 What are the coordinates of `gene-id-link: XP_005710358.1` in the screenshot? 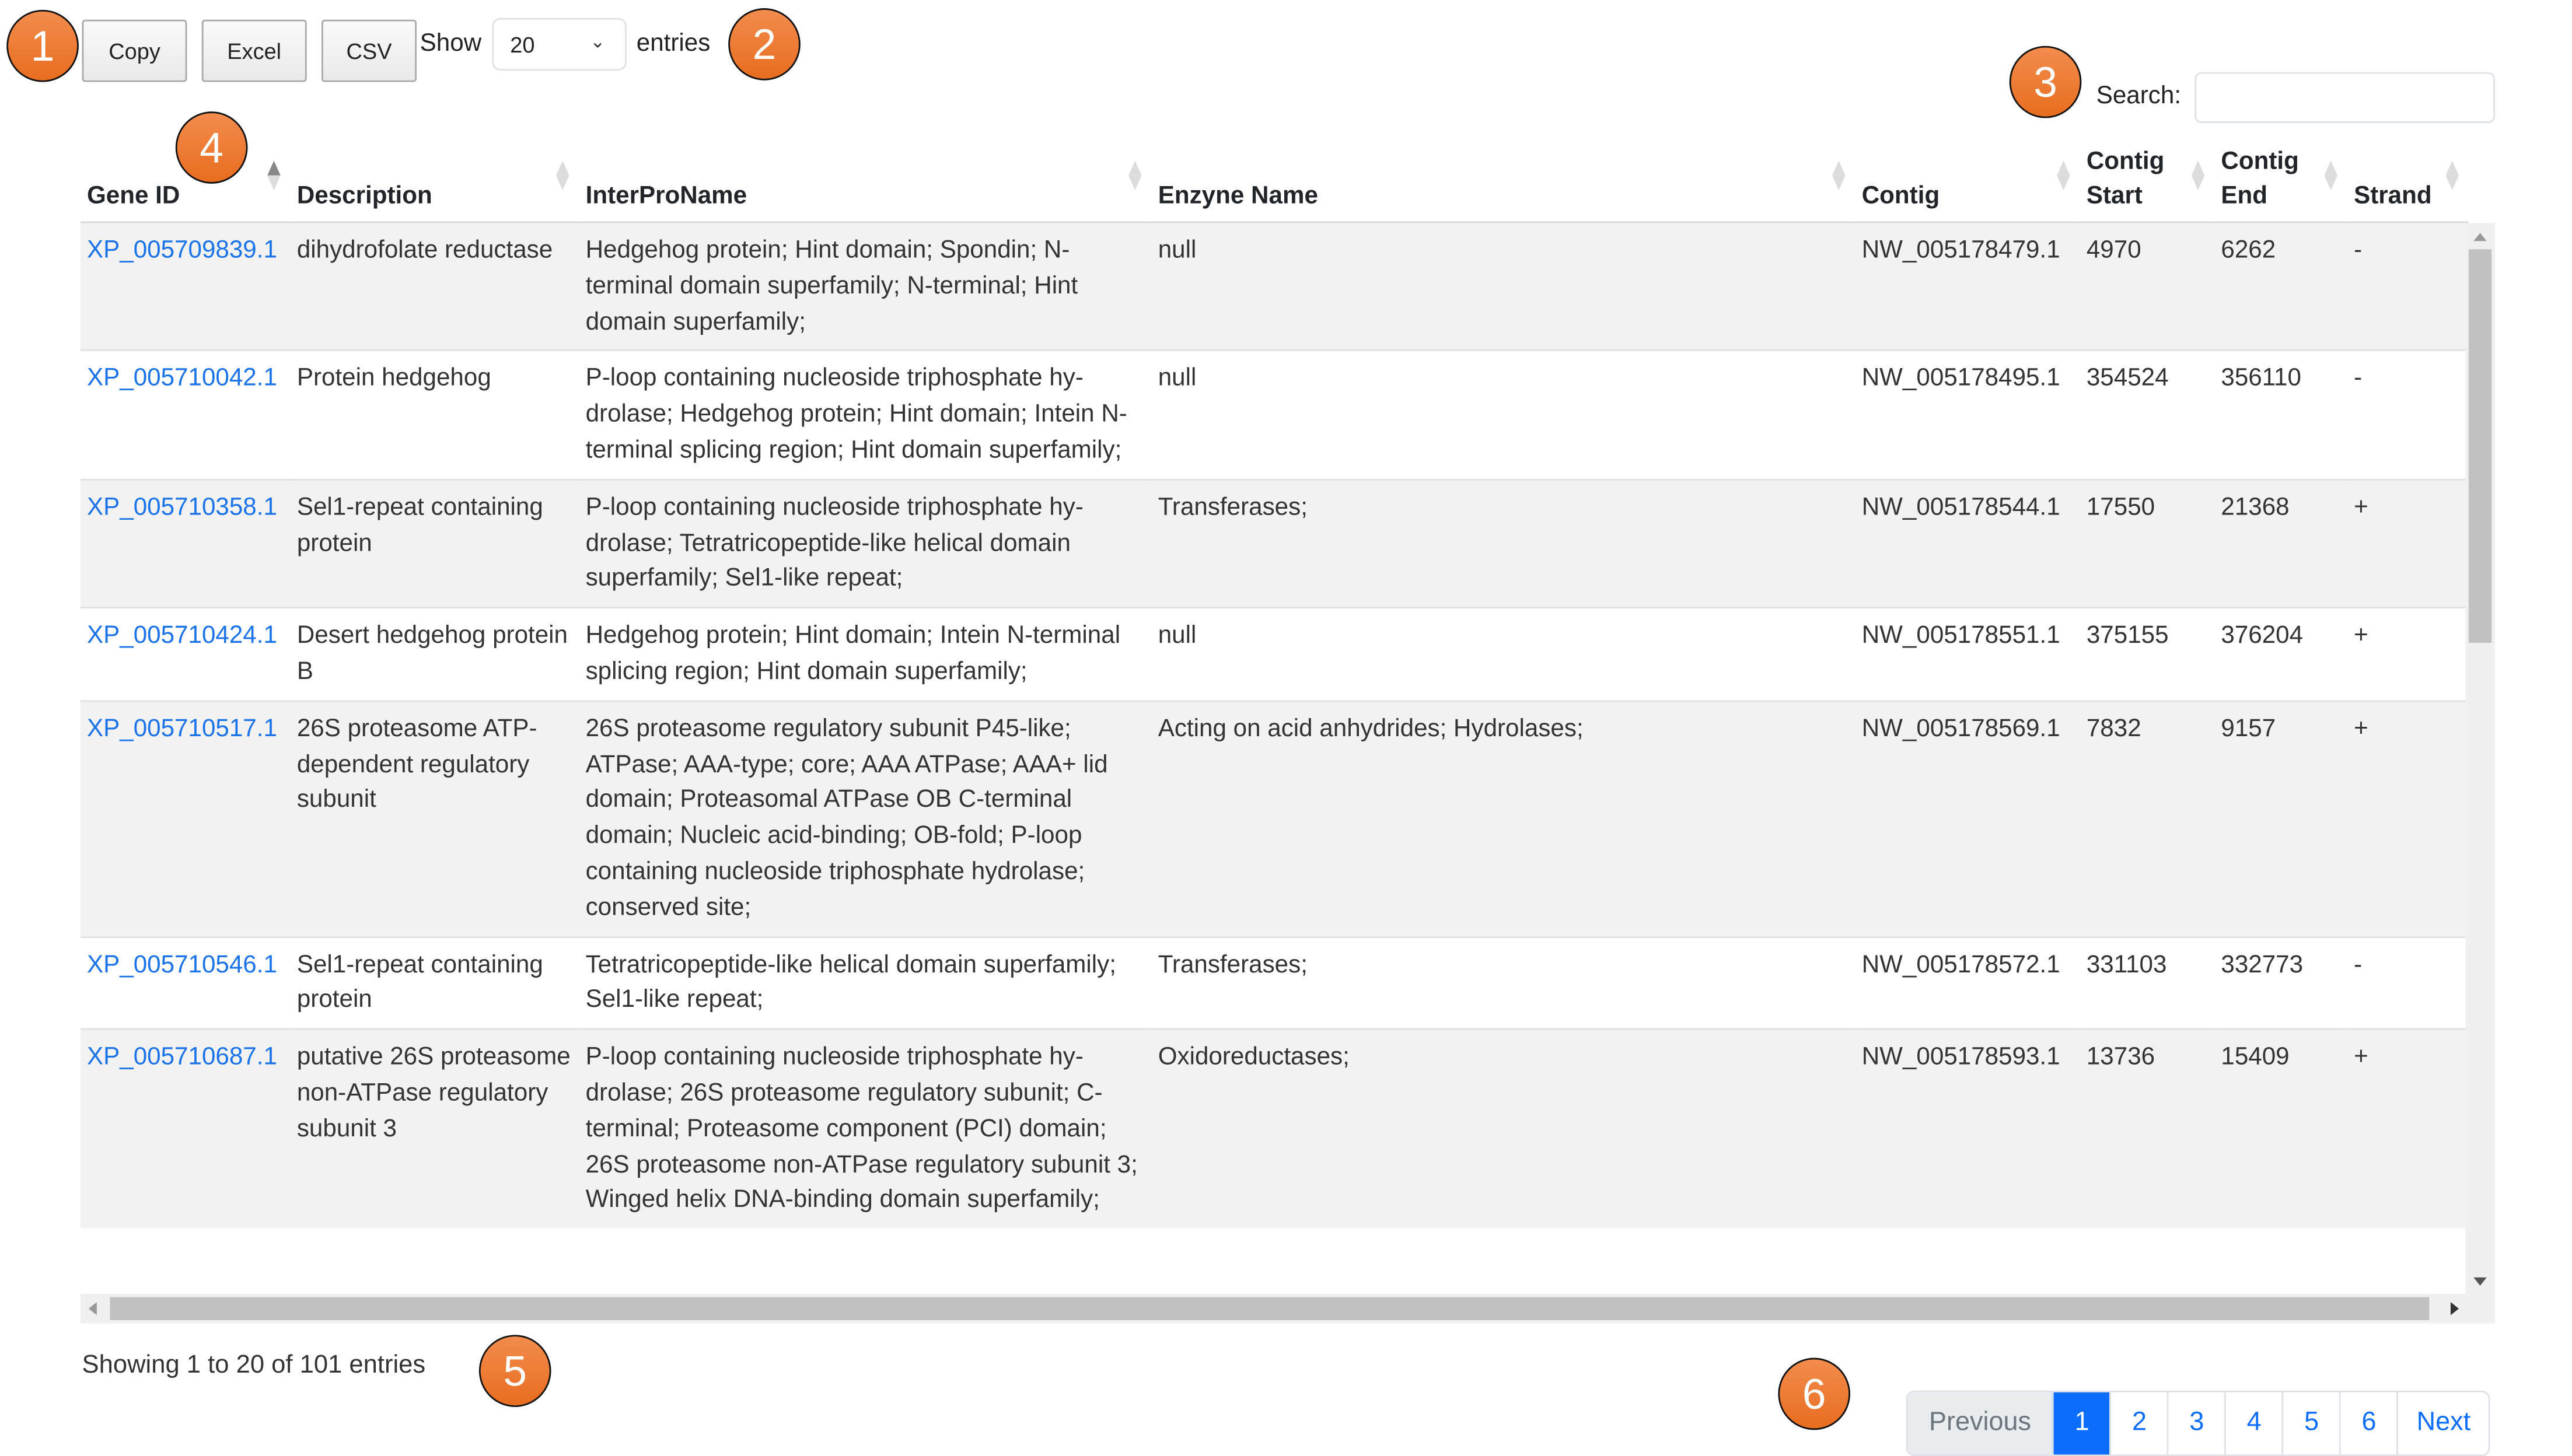 It's located at (182, 508).